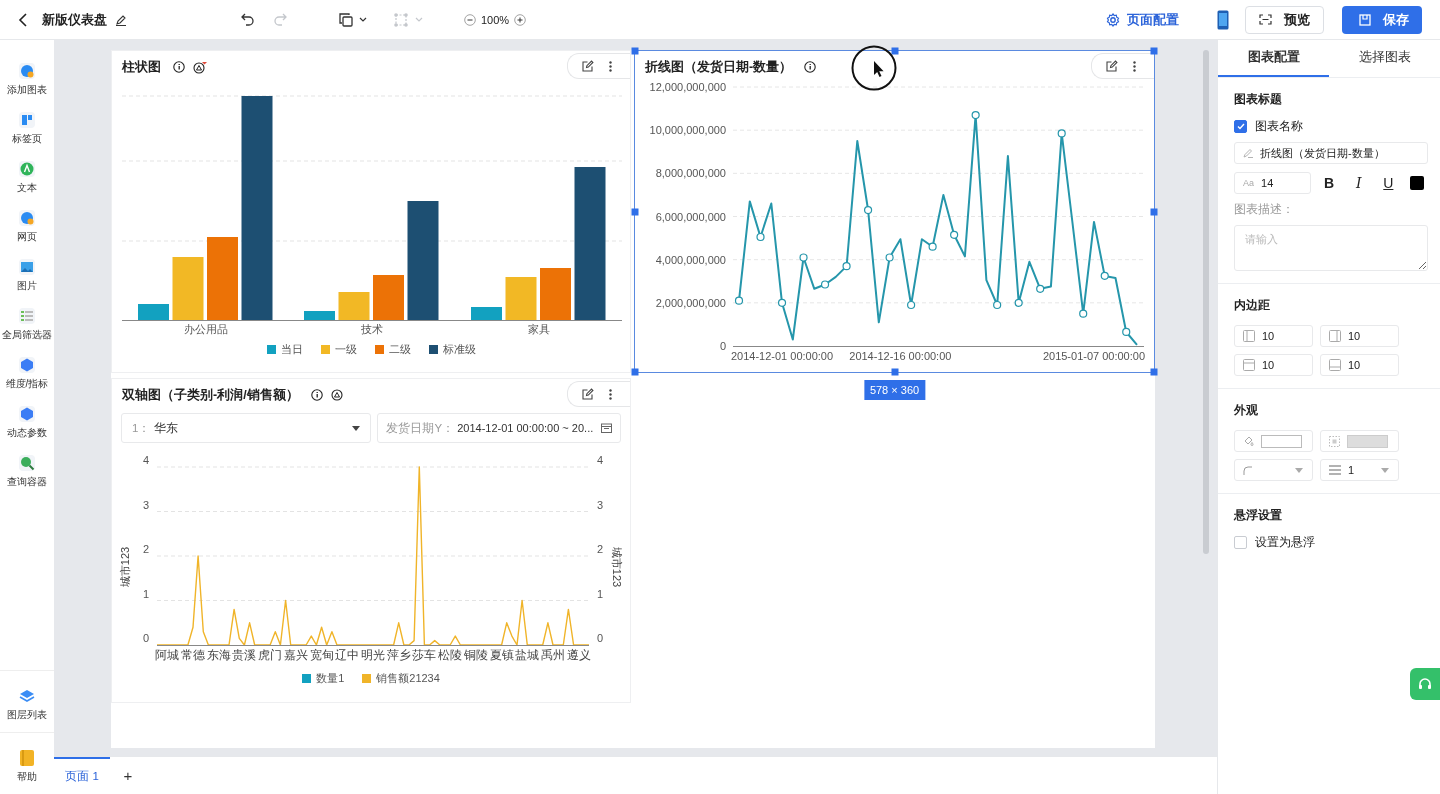 This screenshot has width=1440, height=794. I want to click on color-swatch, so click(1417, 183).